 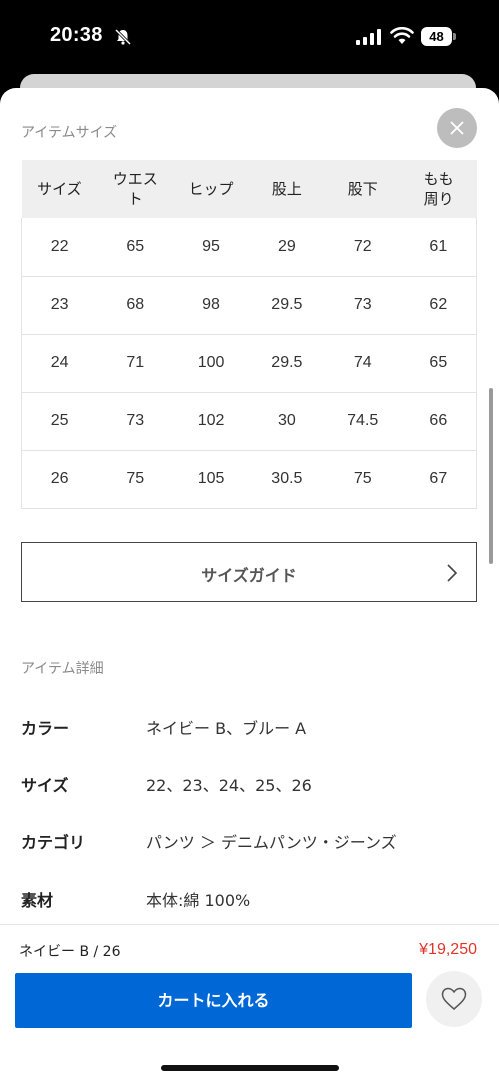 I want to click on add-to-cart-button: カートに入れる, so click(x=213, y=1000).